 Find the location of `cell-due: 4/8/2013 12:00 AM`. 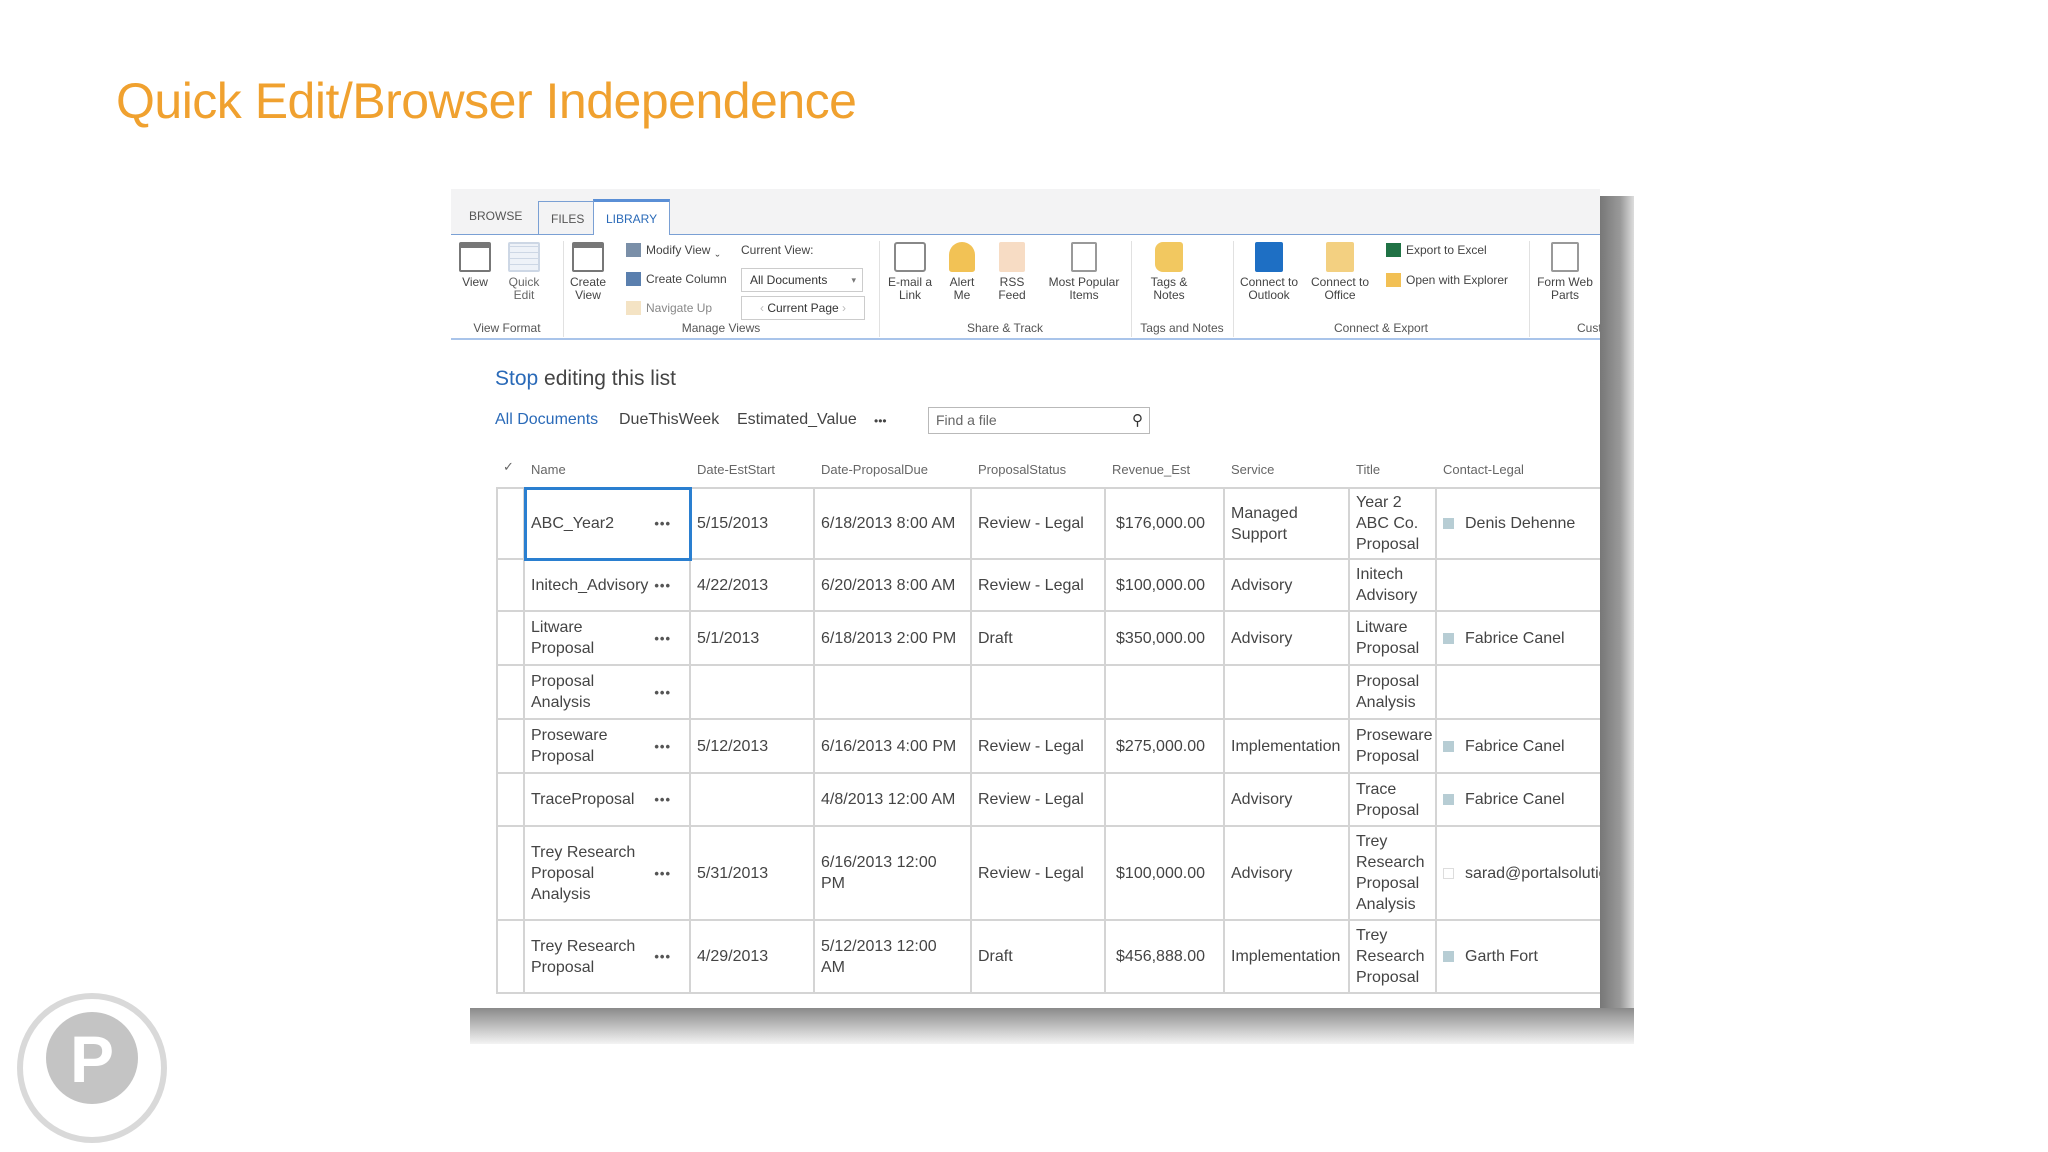

cell-due: 4/8/2013 12:00 AM is located at coordinates (893, 800).